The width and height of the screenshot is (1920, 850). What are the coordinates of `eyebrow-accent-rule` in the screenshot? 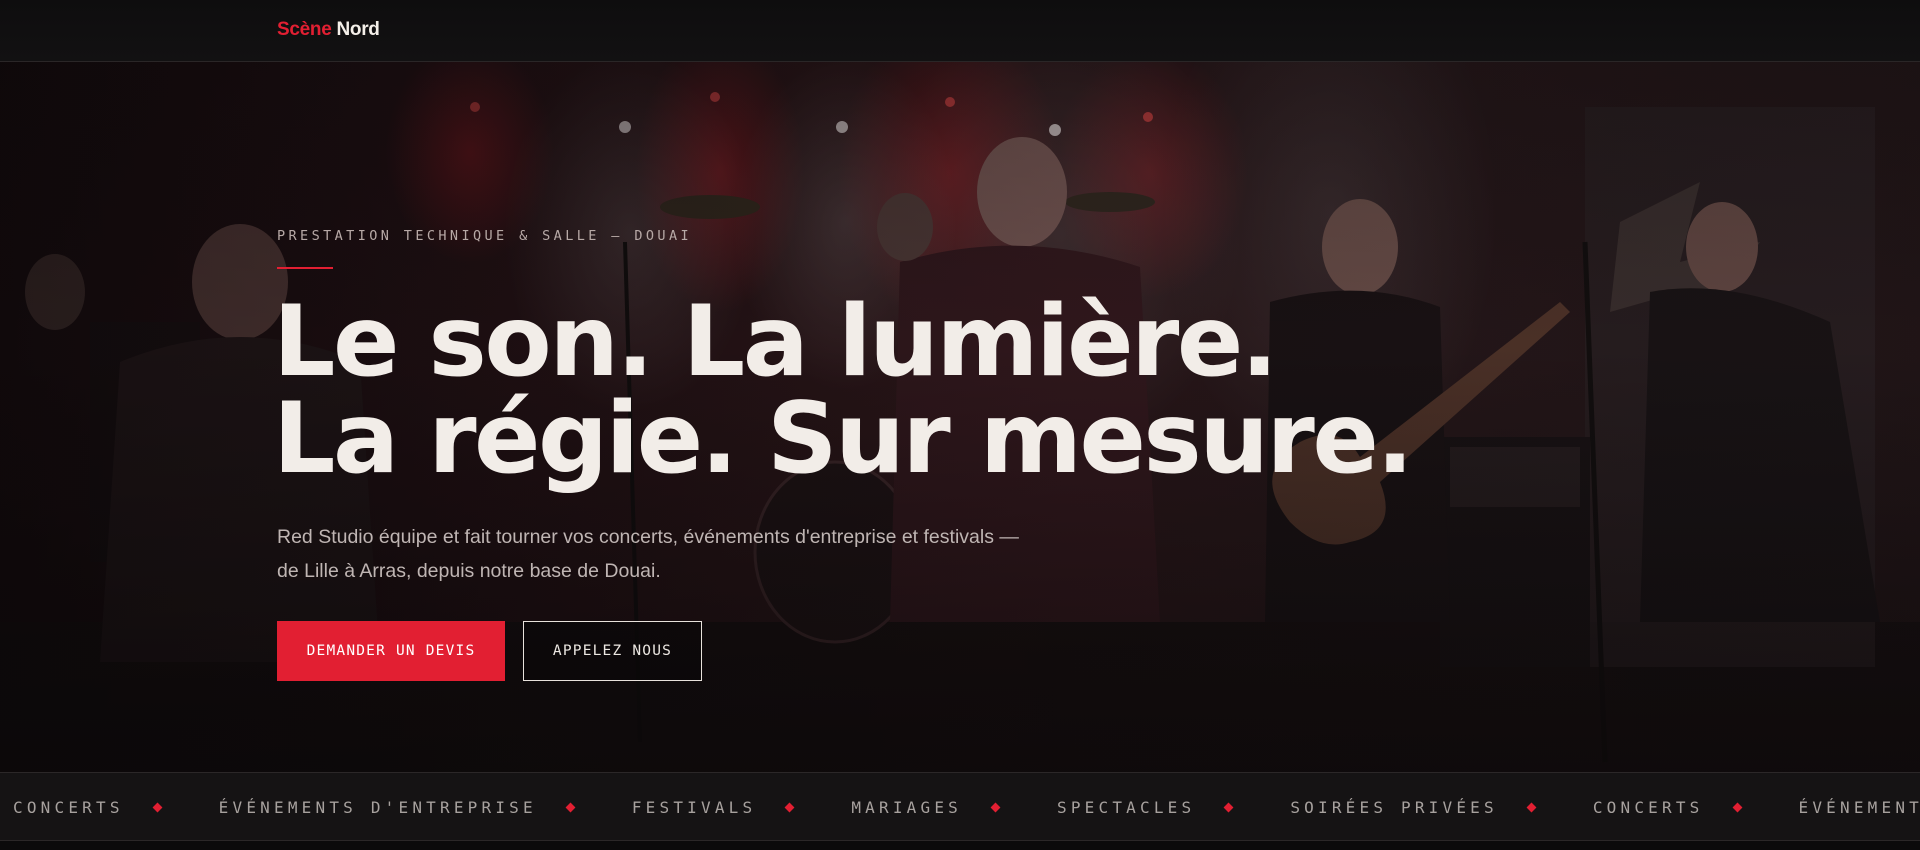 It's located at (305, 268).